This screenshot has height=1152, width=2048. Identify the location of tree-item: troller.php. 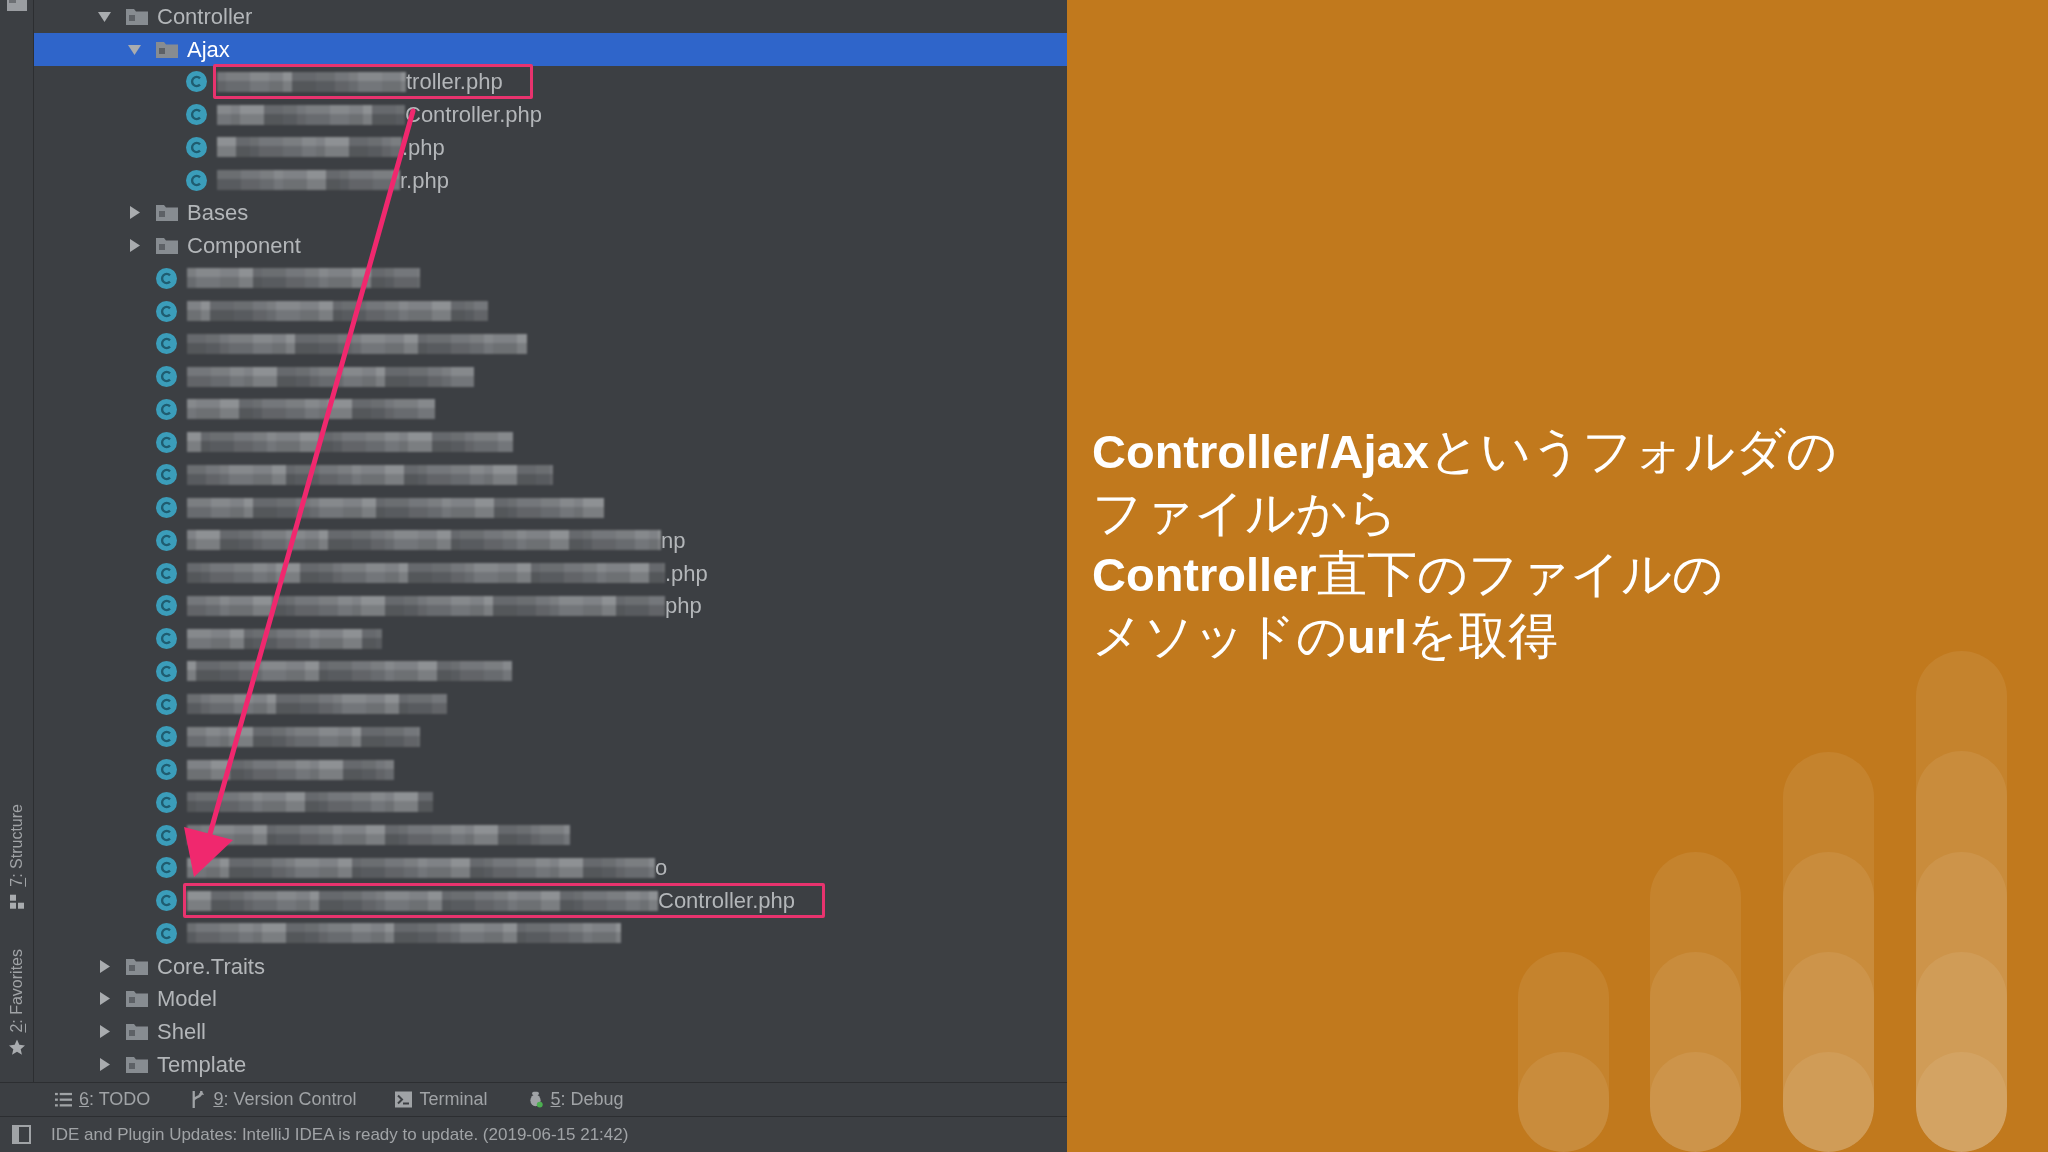
(344, 82).